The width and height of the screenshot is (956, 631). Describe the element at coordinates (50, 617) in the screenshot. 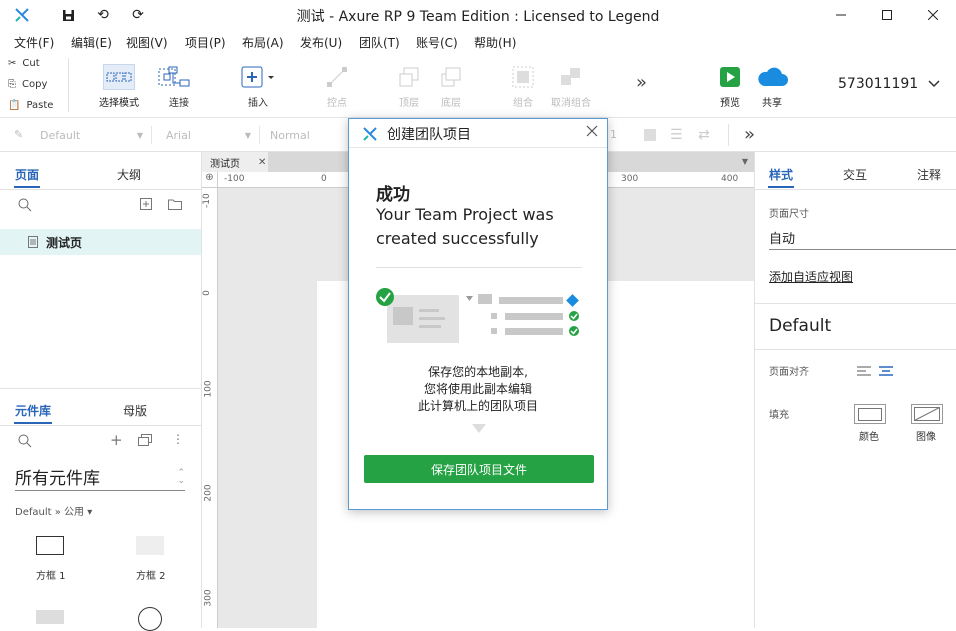

I see `widget-image-preview` at that location.